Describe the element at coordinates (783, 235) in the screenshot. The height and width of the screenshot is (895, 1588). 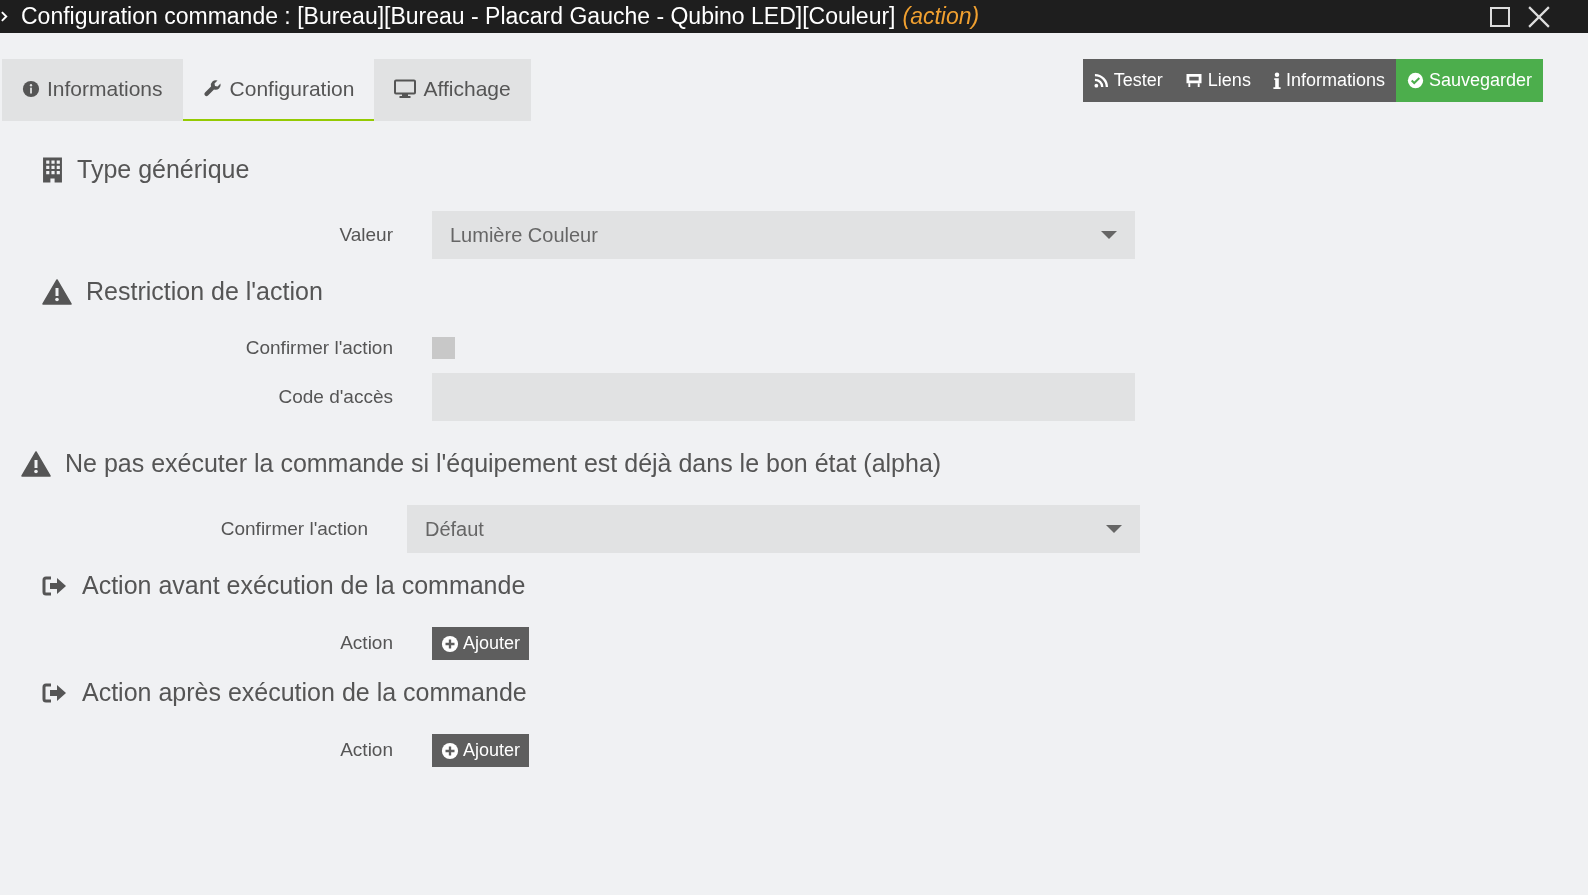
I see `dropdown: Lumière Couleur` at that location.